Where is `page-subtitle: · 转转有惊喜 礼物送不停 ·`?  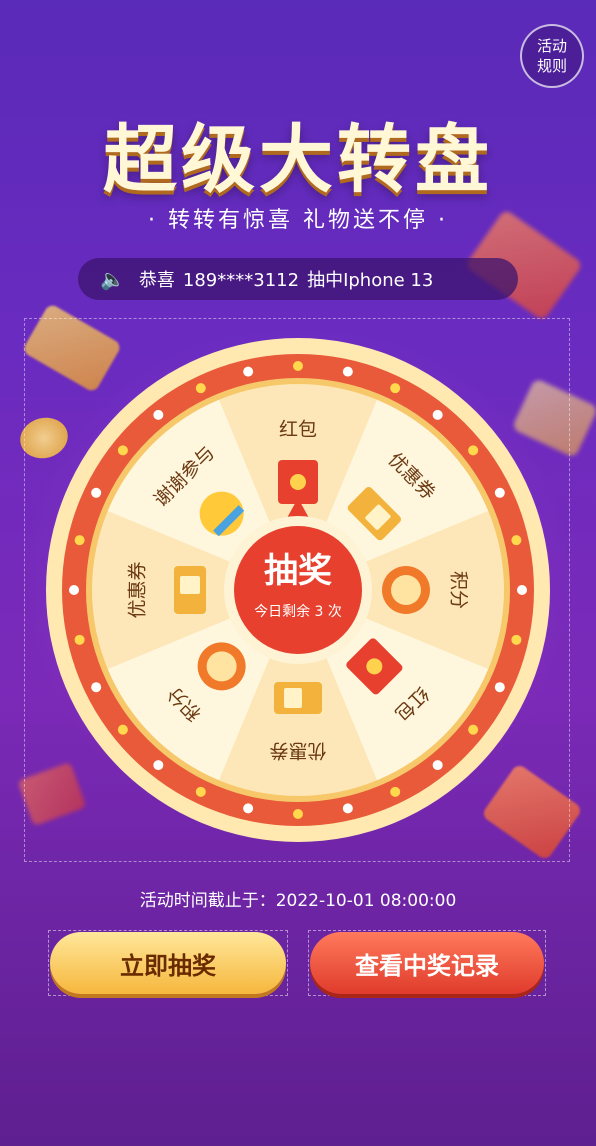
page-subtitle: · 转转有惊喜 礼物送不停 · is located at coordinates (298, 220).